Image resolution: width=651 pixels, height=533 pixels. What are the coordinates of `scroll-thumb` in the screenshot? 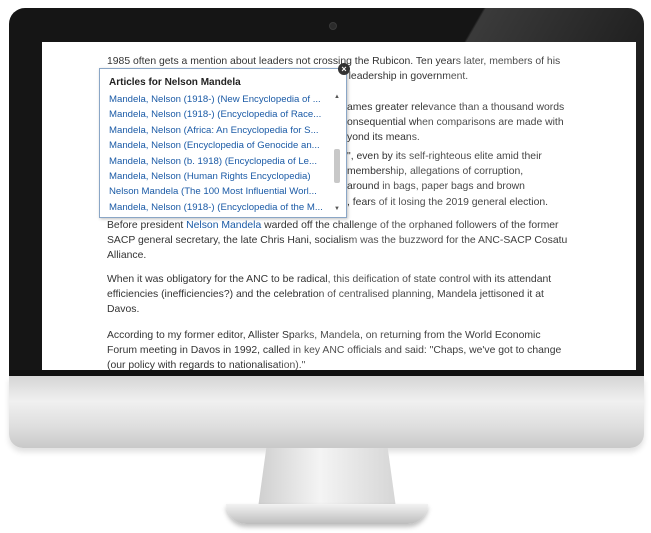 It's located at (337, 166).